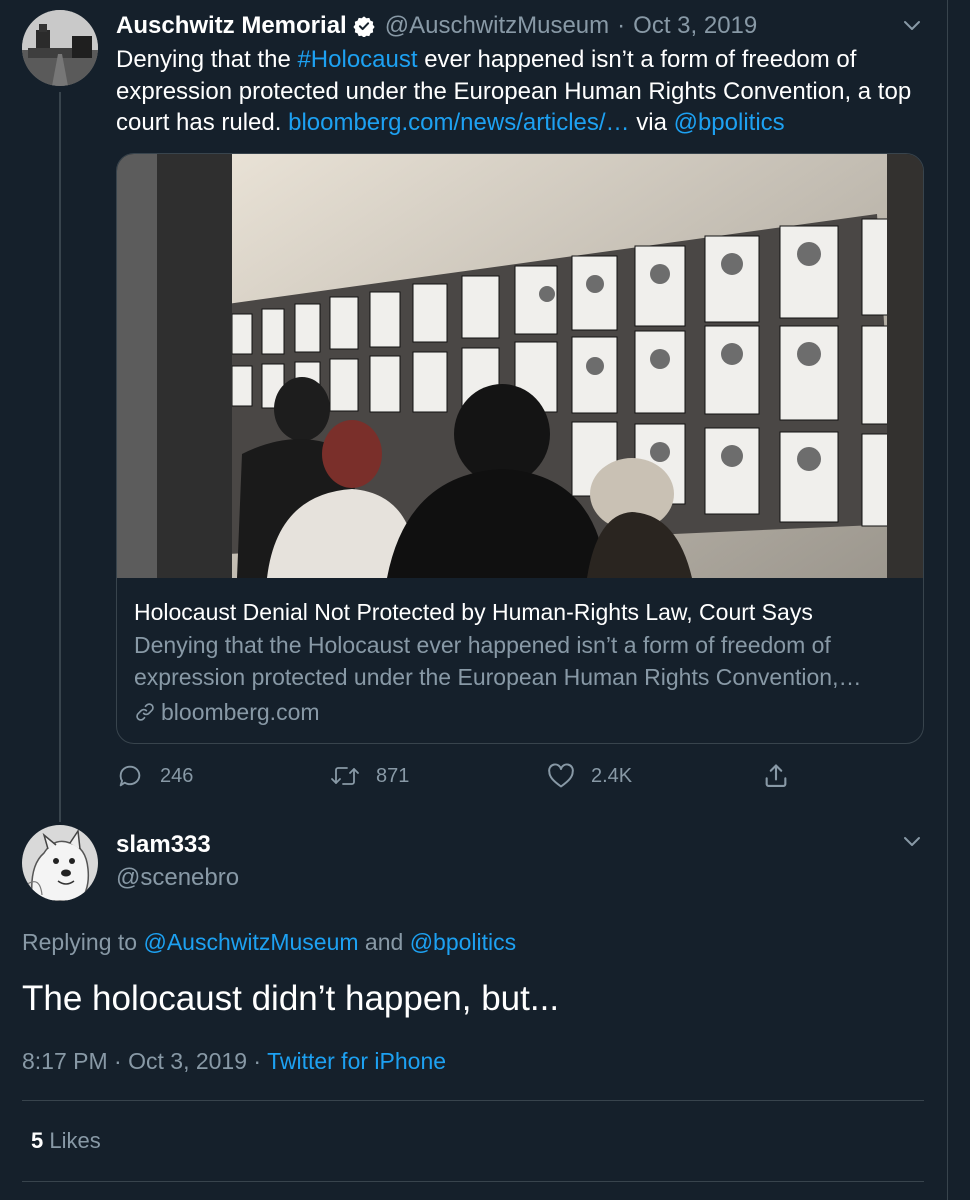  I want to click on retweet-count: 871, so click(393, 775).